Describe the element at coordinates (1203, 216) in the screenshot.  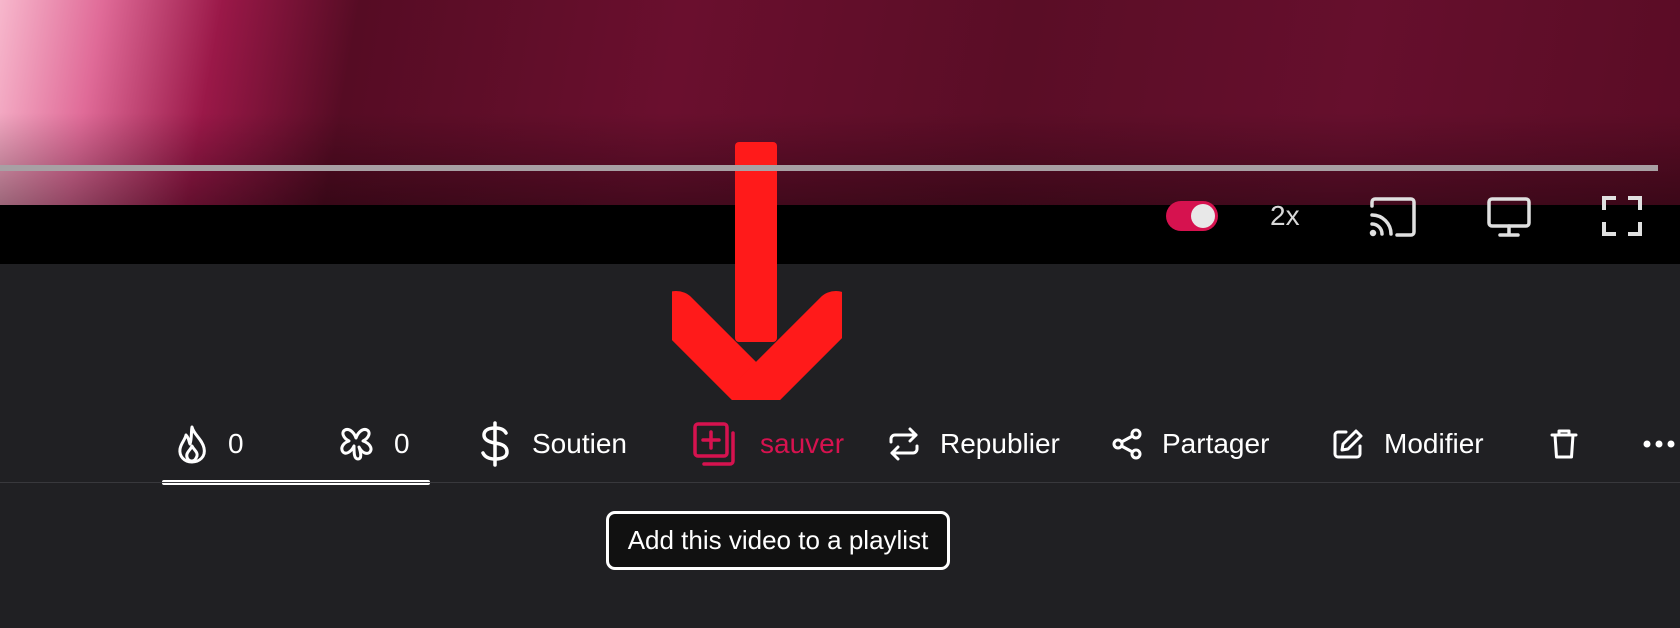
I see `toggle-knob` at that location.